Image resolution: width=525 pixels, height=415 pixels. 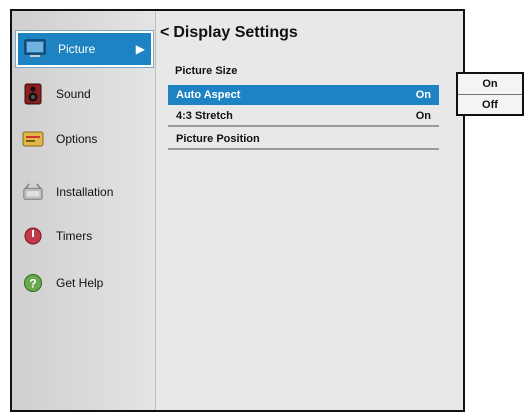 I want to click on setting-label: Picture Position, so click(x=218, y=139).